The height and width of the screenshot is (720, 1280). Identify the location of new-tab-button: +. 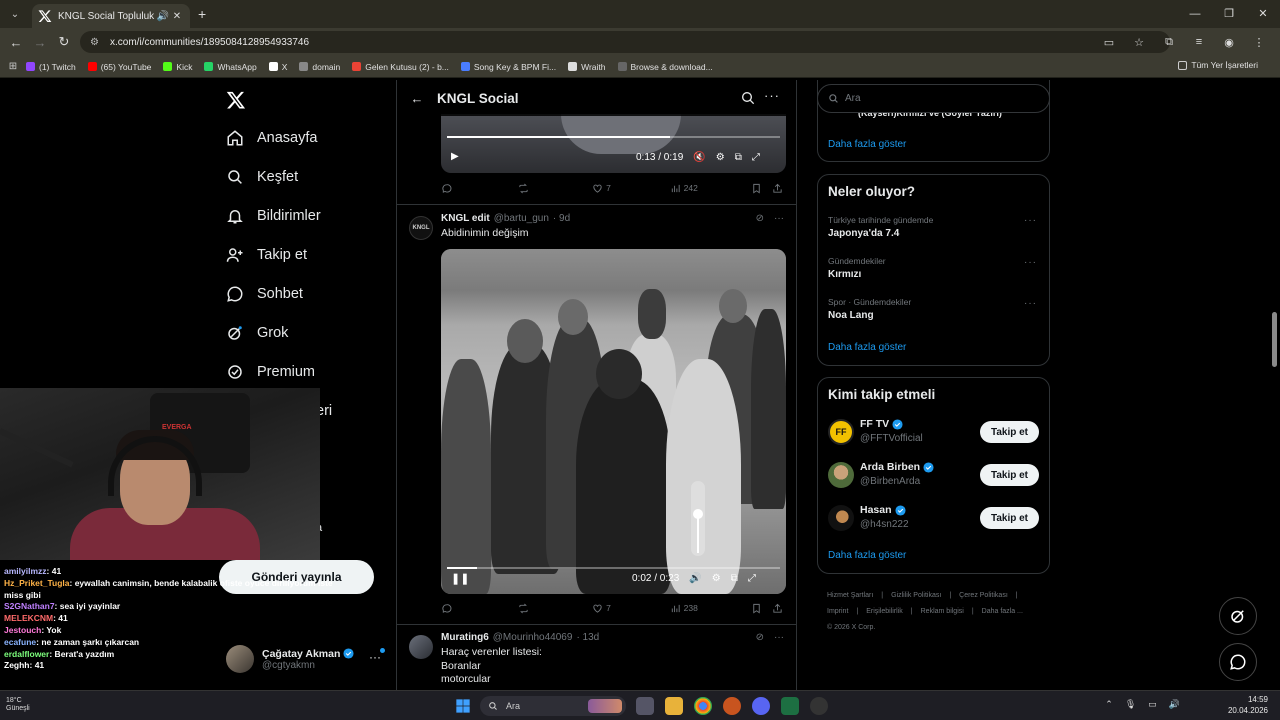
(202, 14).